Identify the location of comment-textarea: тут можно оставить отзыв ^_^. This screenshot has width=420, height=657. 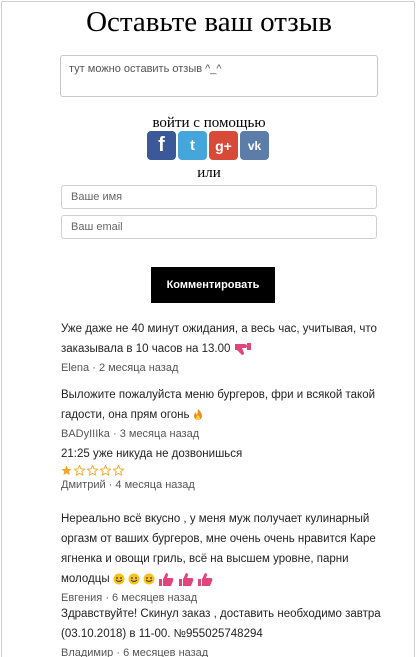
(219, 76).